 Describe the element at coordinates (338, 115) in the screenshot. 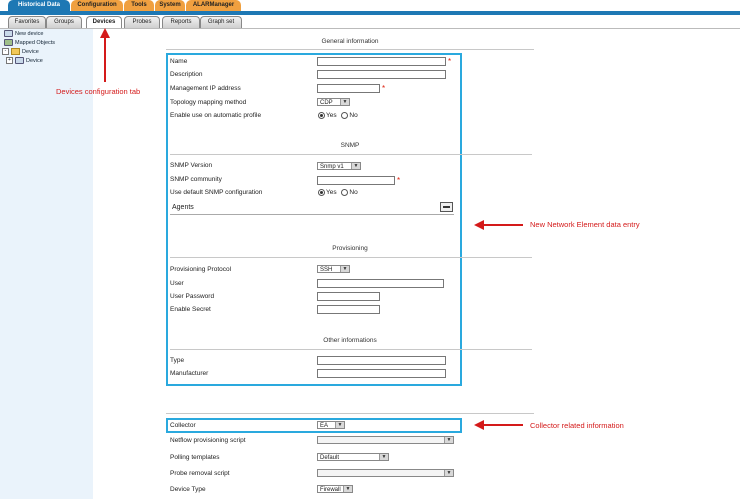

I see `auto-profile-radios: Yes No` at that location.